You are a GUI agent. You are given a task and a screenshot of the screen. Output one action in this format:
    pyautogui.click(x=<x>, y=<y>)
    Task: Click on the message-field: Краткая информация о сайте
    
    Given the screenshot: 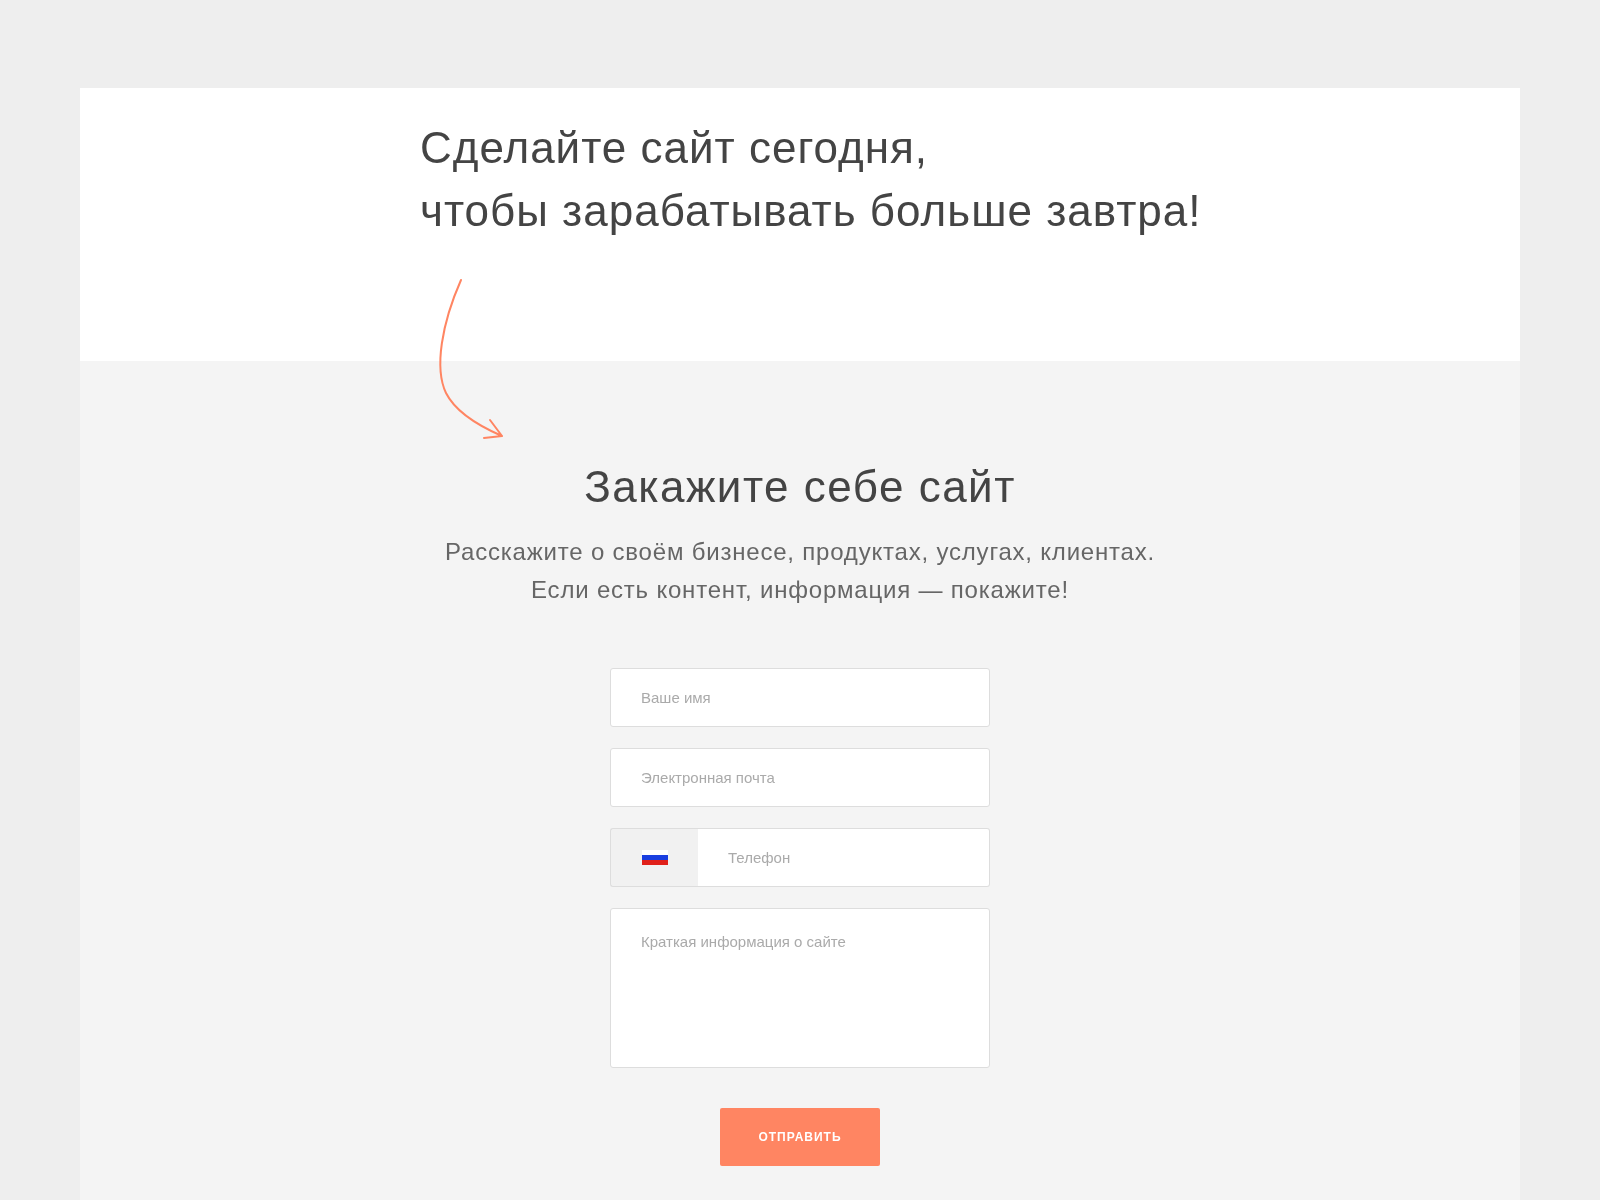 What is the action you would take?
    pyautogui.click(x=800, y=988)
    